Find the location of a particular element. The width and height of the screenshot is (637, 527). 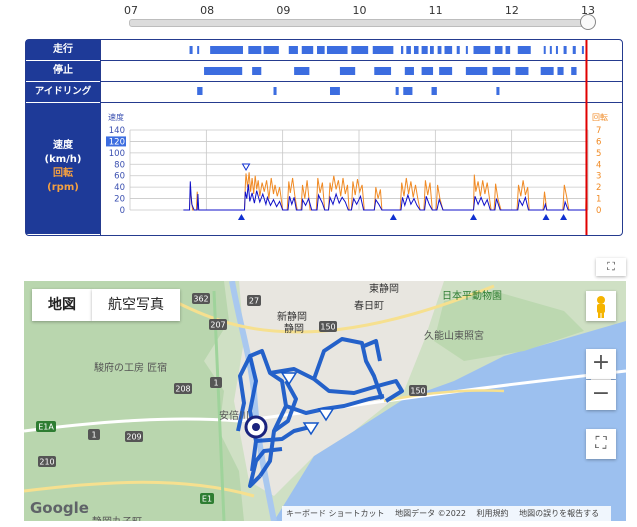

map-fullscreen-button: ⛶ is located at coordinates (601, 444).